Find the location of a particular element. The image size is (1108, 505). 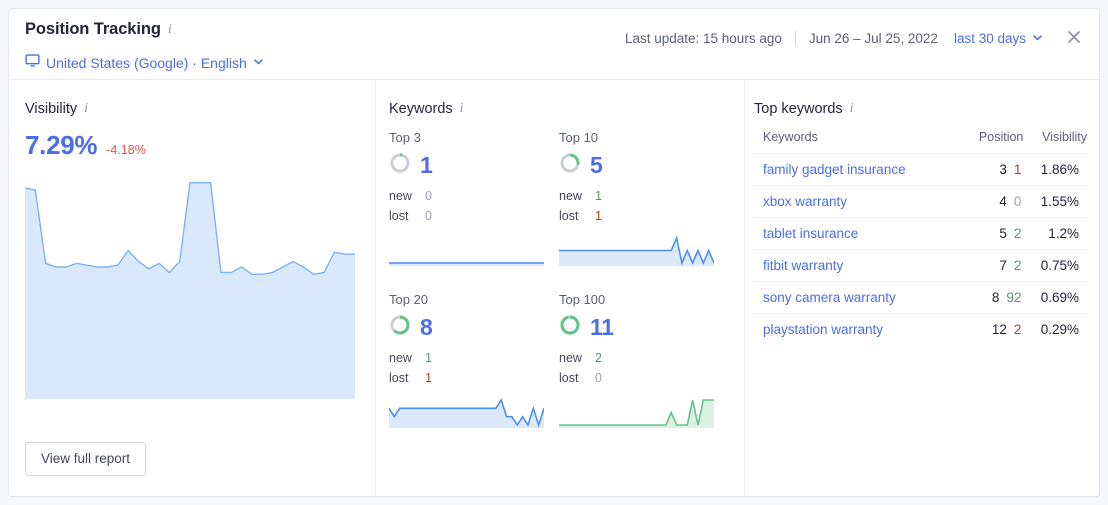

view-full-report-button: View full report is located at coordinates (86, 459).